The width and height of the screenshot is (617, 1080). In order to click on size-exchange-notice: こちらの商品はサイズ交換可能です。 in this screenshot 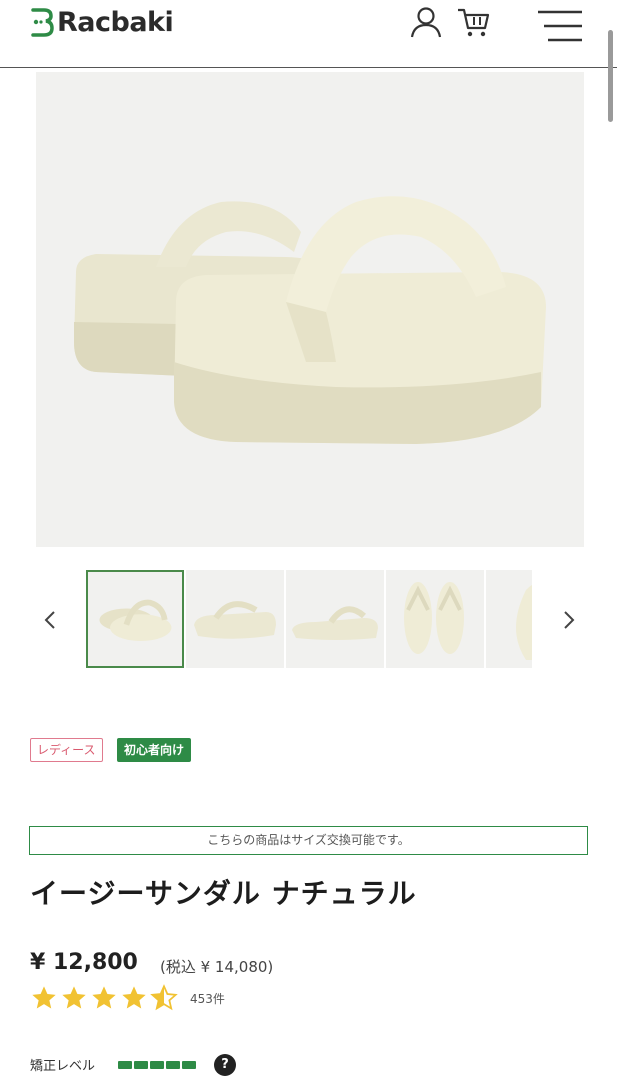, I will do `click(308, 840)`.